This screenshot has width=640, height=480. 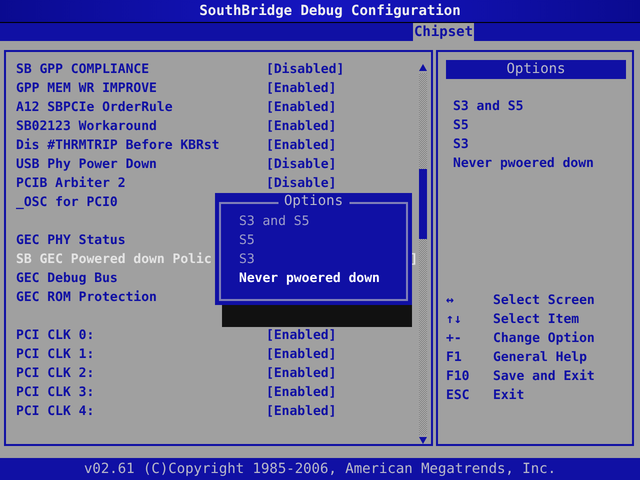 What do you see at coordinates (141, 373) in the screenshot?
I see `setting-label: PCI CLK 2:` at bounding box center [141, 373].